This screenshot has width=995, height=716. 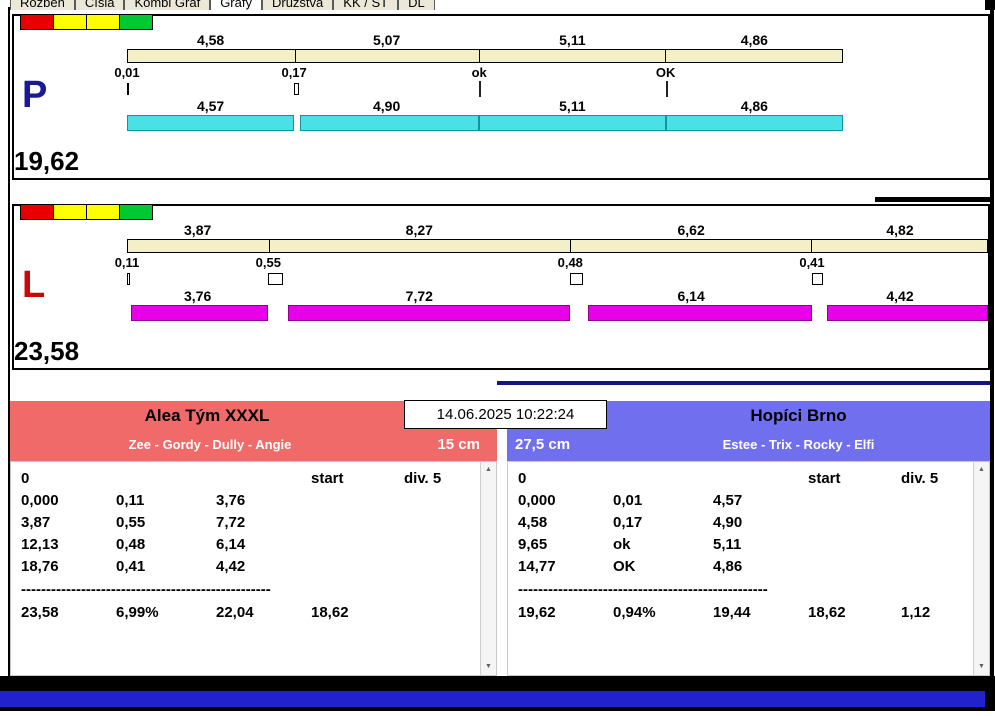 What do you see at coordinates (743, 569) in the screenshot?
I see `table-row: 14,77 OK 4,86` at bounding box center [743, 569].